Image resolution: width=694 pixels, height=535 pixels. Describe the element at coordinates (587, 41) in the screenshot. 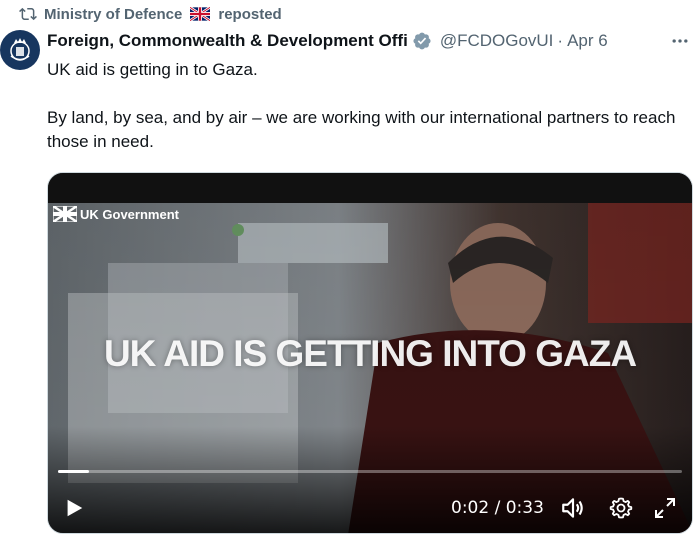

I see `tweet-date: Apr 6` at that location.